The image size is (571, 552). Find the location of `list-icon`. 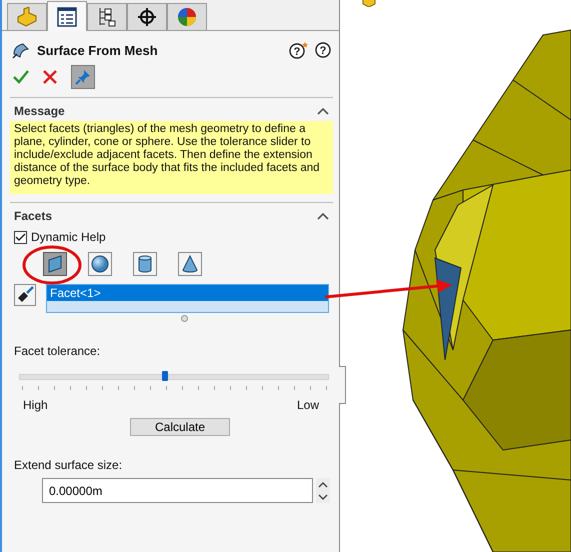

list-icon is located at coordinates (67, 16).